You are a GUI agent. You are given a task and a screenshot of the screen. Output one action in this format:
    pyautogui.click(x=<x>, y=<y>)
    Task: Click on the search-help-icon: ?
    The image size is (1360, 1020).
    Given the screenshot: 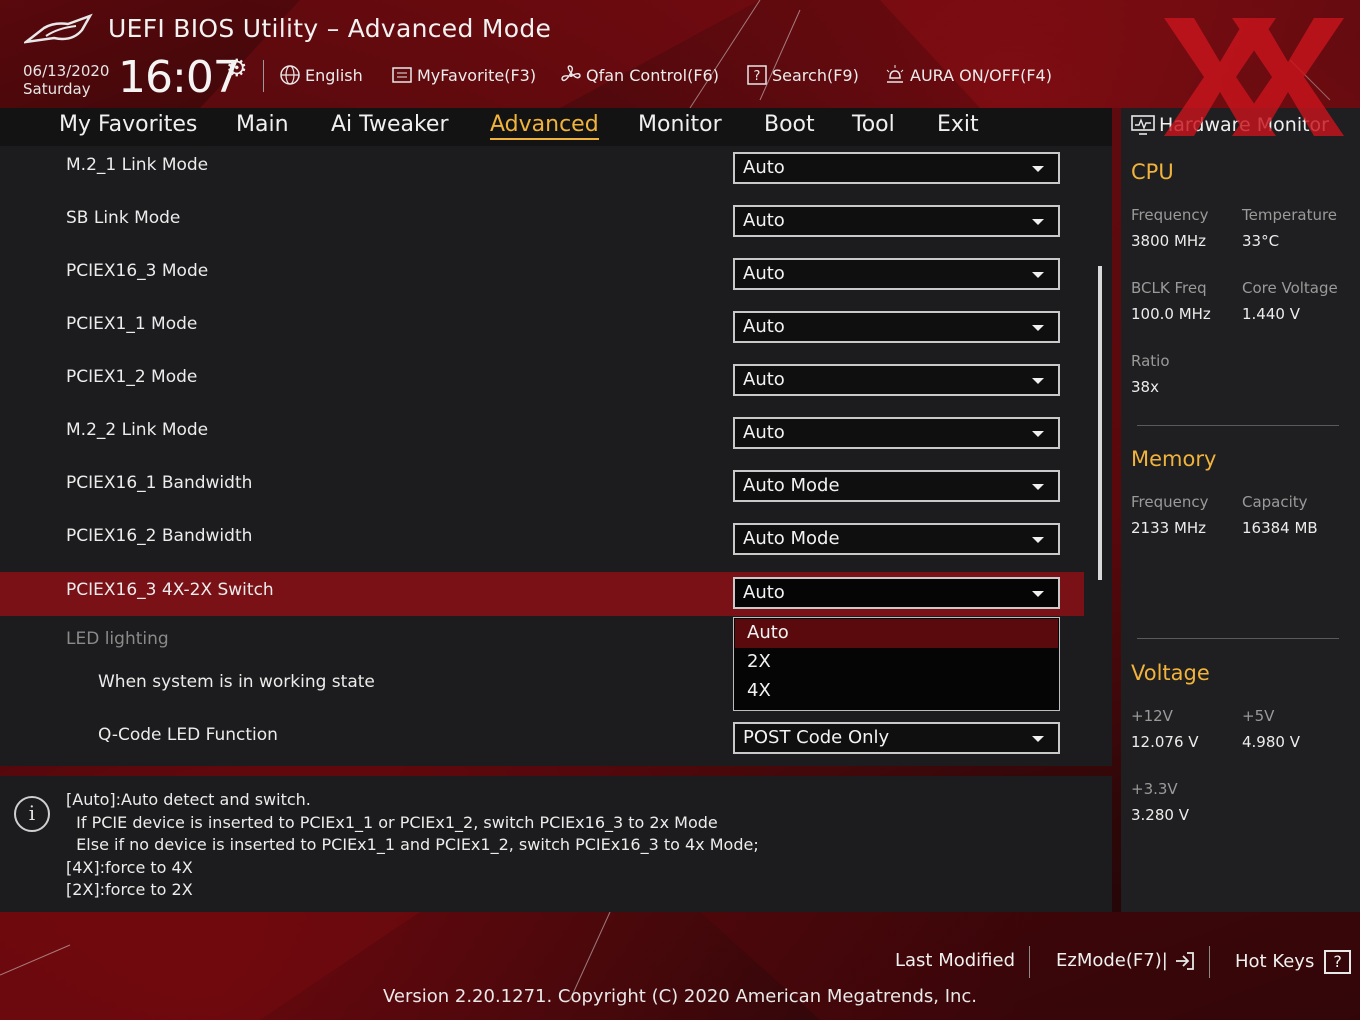 What is the action you would take?
    pyautogui.click(x=757, y=75)
    